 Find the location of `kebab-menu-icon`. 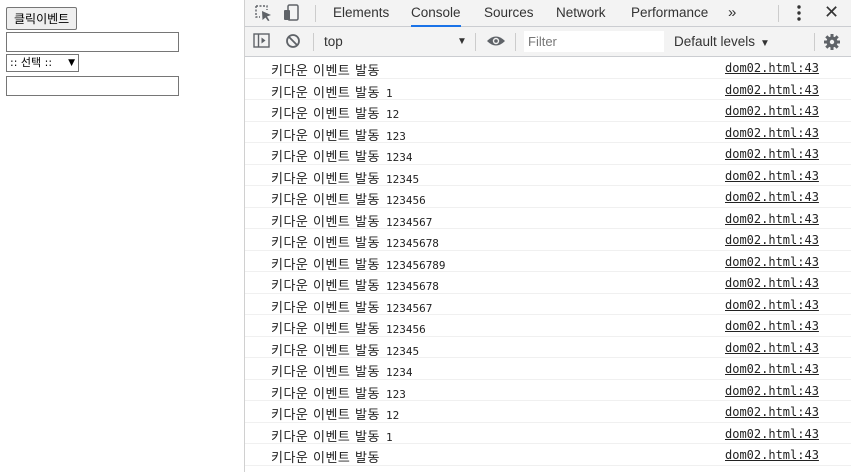

kebab-menu-icon is located at coordinates (799, 15).